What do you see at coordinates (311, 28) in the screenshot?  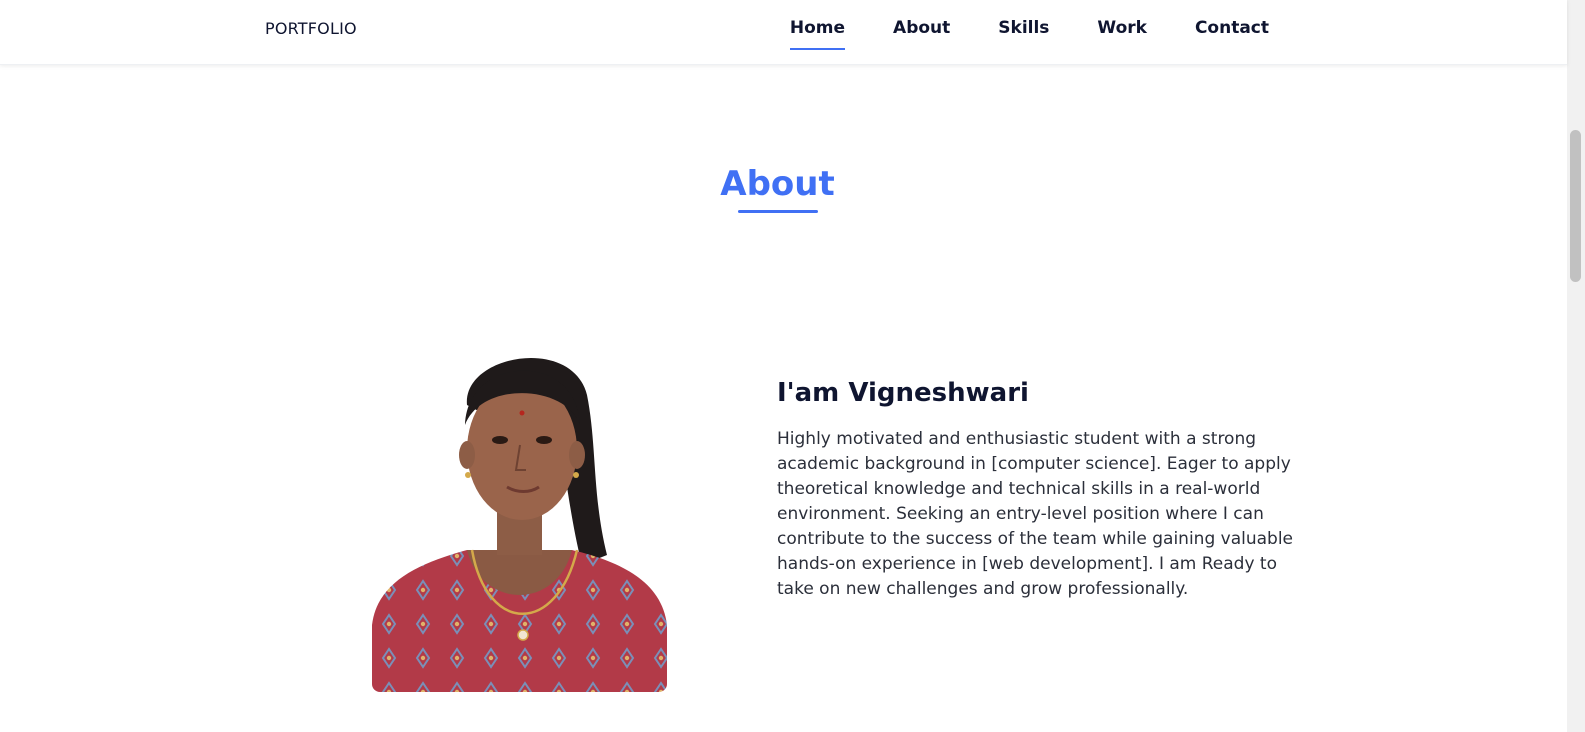 I see `logo: PORTFOLIO` at bounding box center [311, 28].